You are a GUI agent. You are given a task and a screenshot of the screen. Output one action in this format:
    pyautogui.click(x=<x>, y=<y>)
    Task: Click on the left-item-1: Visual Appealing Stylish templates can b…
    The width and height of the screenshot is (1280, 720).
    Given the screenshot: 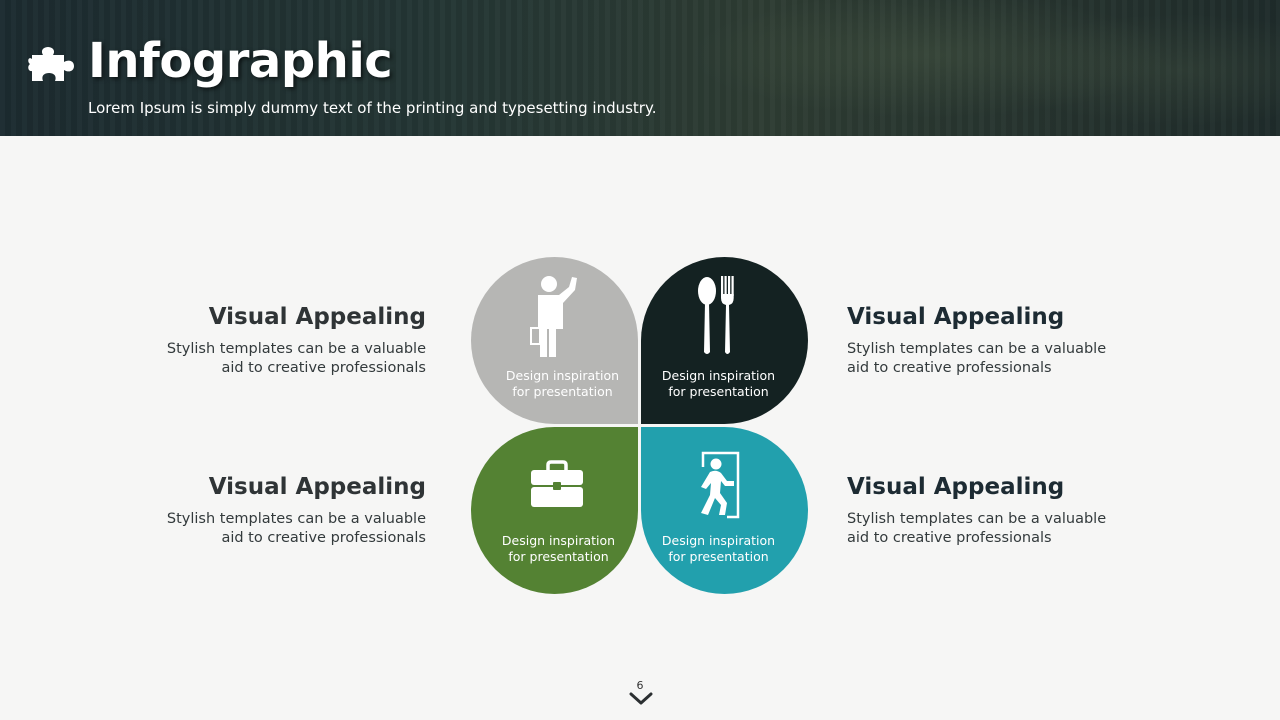 What is the action you would take?
    pyautogui.click(x=276, y=340)
    